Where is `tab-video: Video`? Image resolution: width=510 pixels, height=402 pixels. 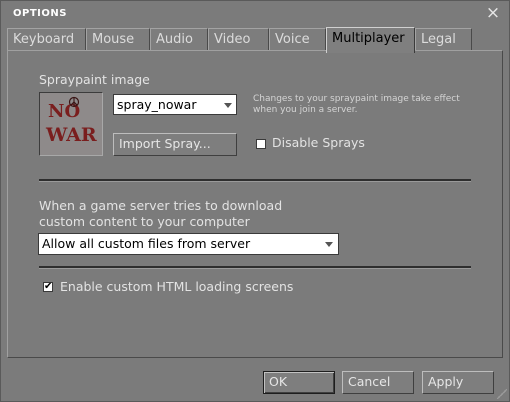 tab-video: Video is located at coordinates (238, 39).